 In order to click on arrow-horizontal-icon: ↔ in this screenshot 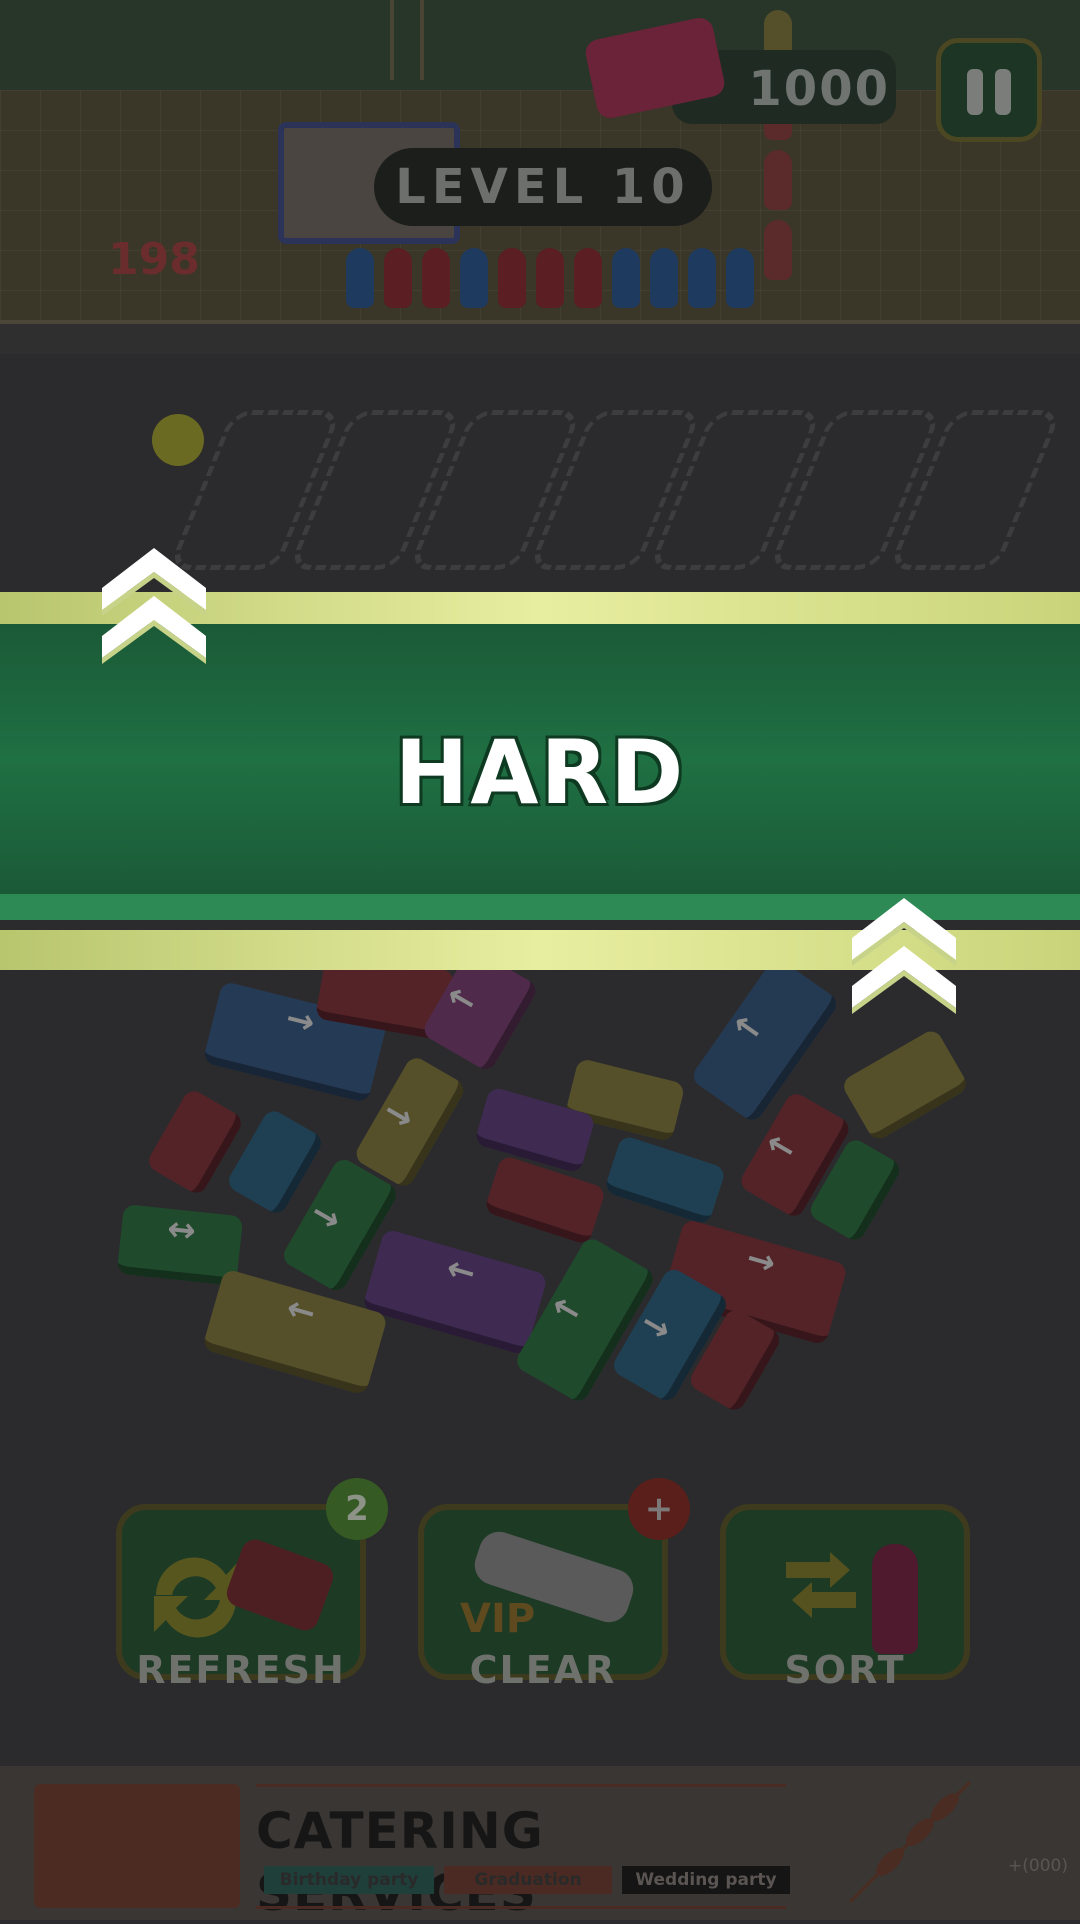, I will do `click(181, 1230)`.